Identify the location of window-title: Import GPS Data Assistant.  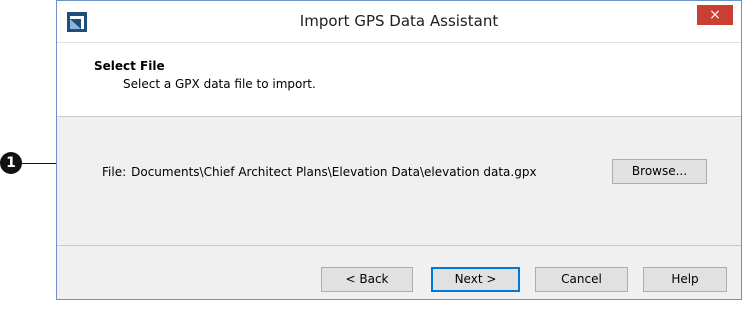
(399, 21).